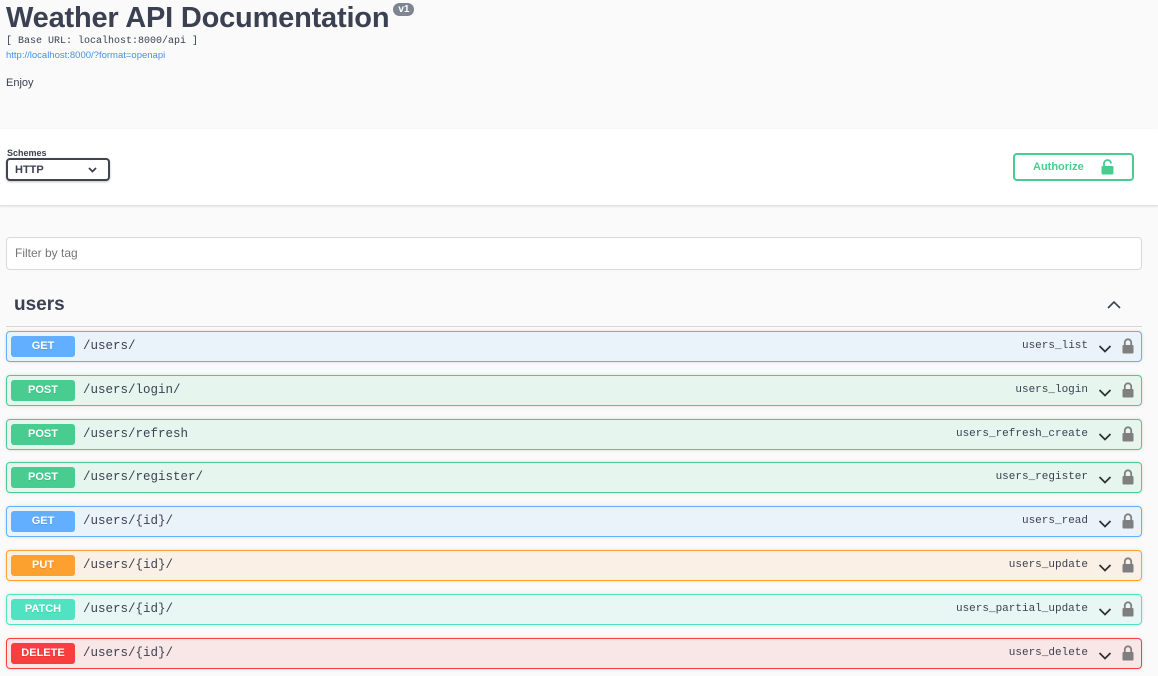  I want to click on operation-id: users_partial_update, so click(1021, 608).